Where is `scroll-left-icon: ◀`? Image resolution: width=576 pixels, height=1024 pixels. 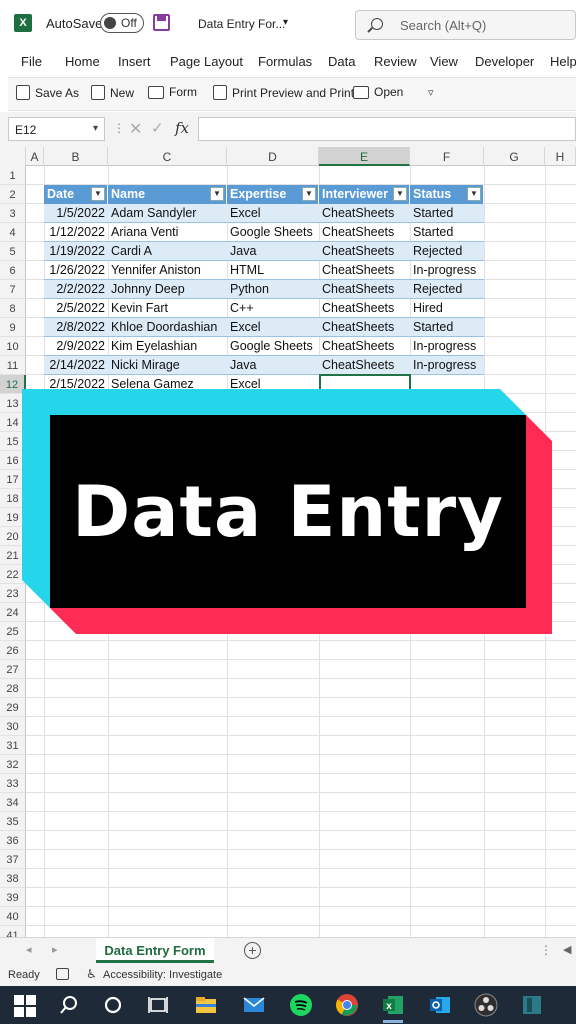 scroll-left-icon: ◀ is located at coordinates (567, 949).